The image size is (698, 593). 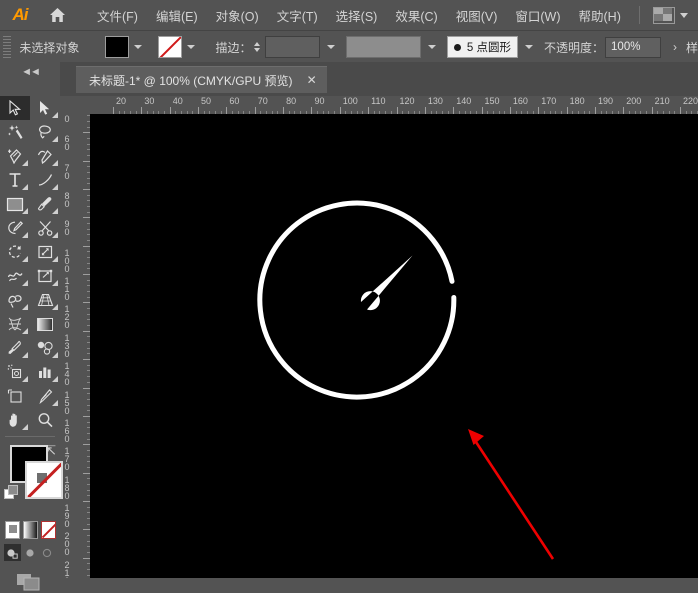 I want to click on tools-divider, so click(x=30, y=436).